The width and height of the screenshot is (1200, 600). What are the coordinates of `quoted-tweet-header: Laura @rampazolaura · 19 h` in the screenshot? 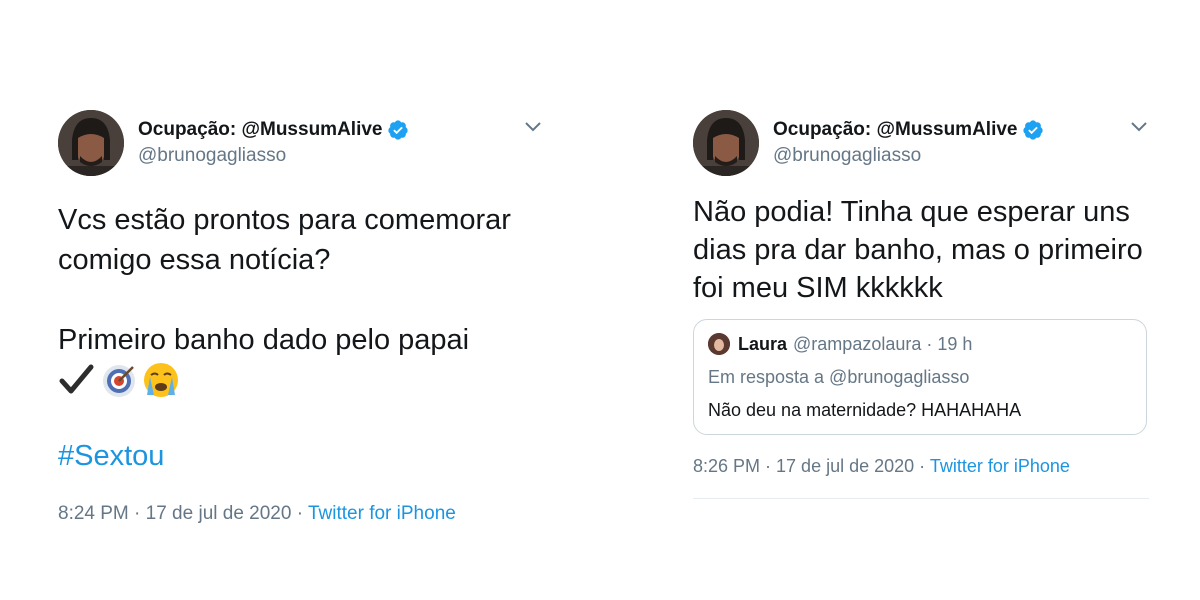 It's located at (840, 344).